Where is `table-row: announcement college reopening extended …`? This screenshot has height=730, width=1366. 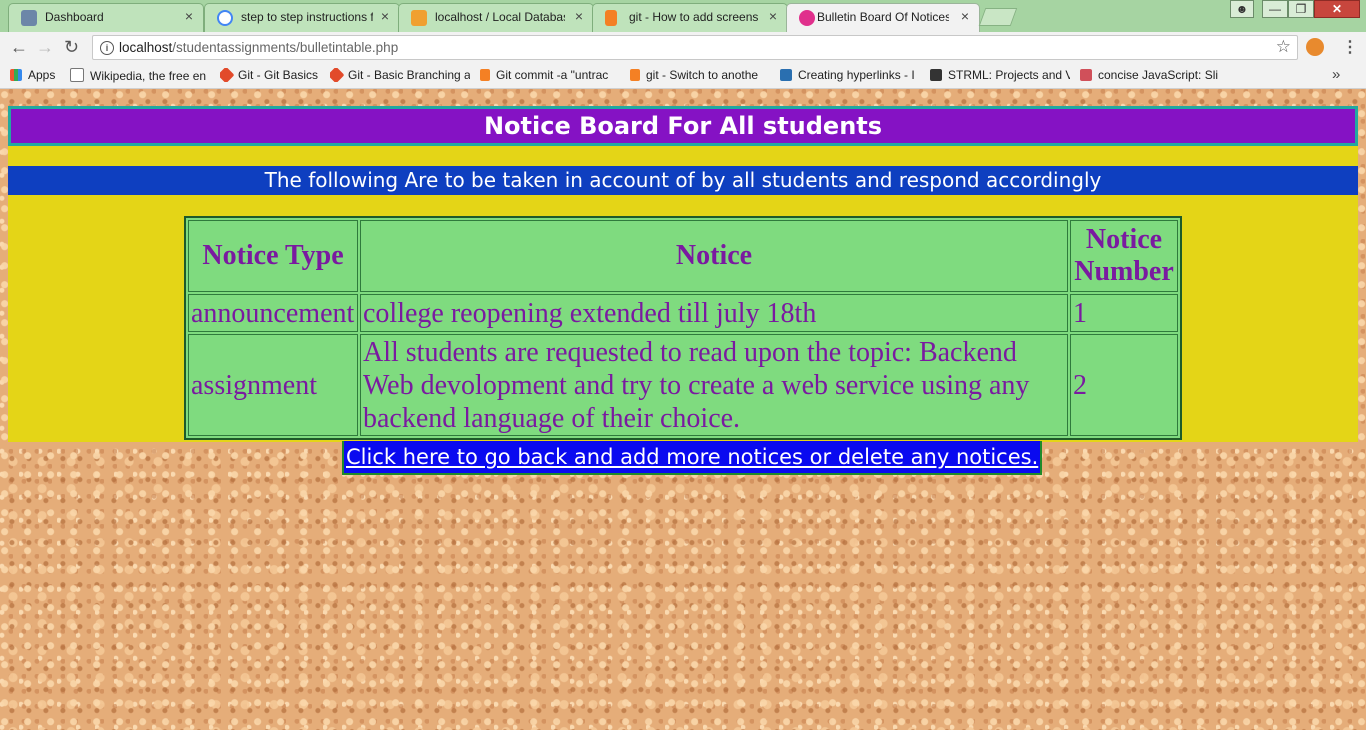
table-row: announcement college reopening extended … is located at coordinates (683, 313).